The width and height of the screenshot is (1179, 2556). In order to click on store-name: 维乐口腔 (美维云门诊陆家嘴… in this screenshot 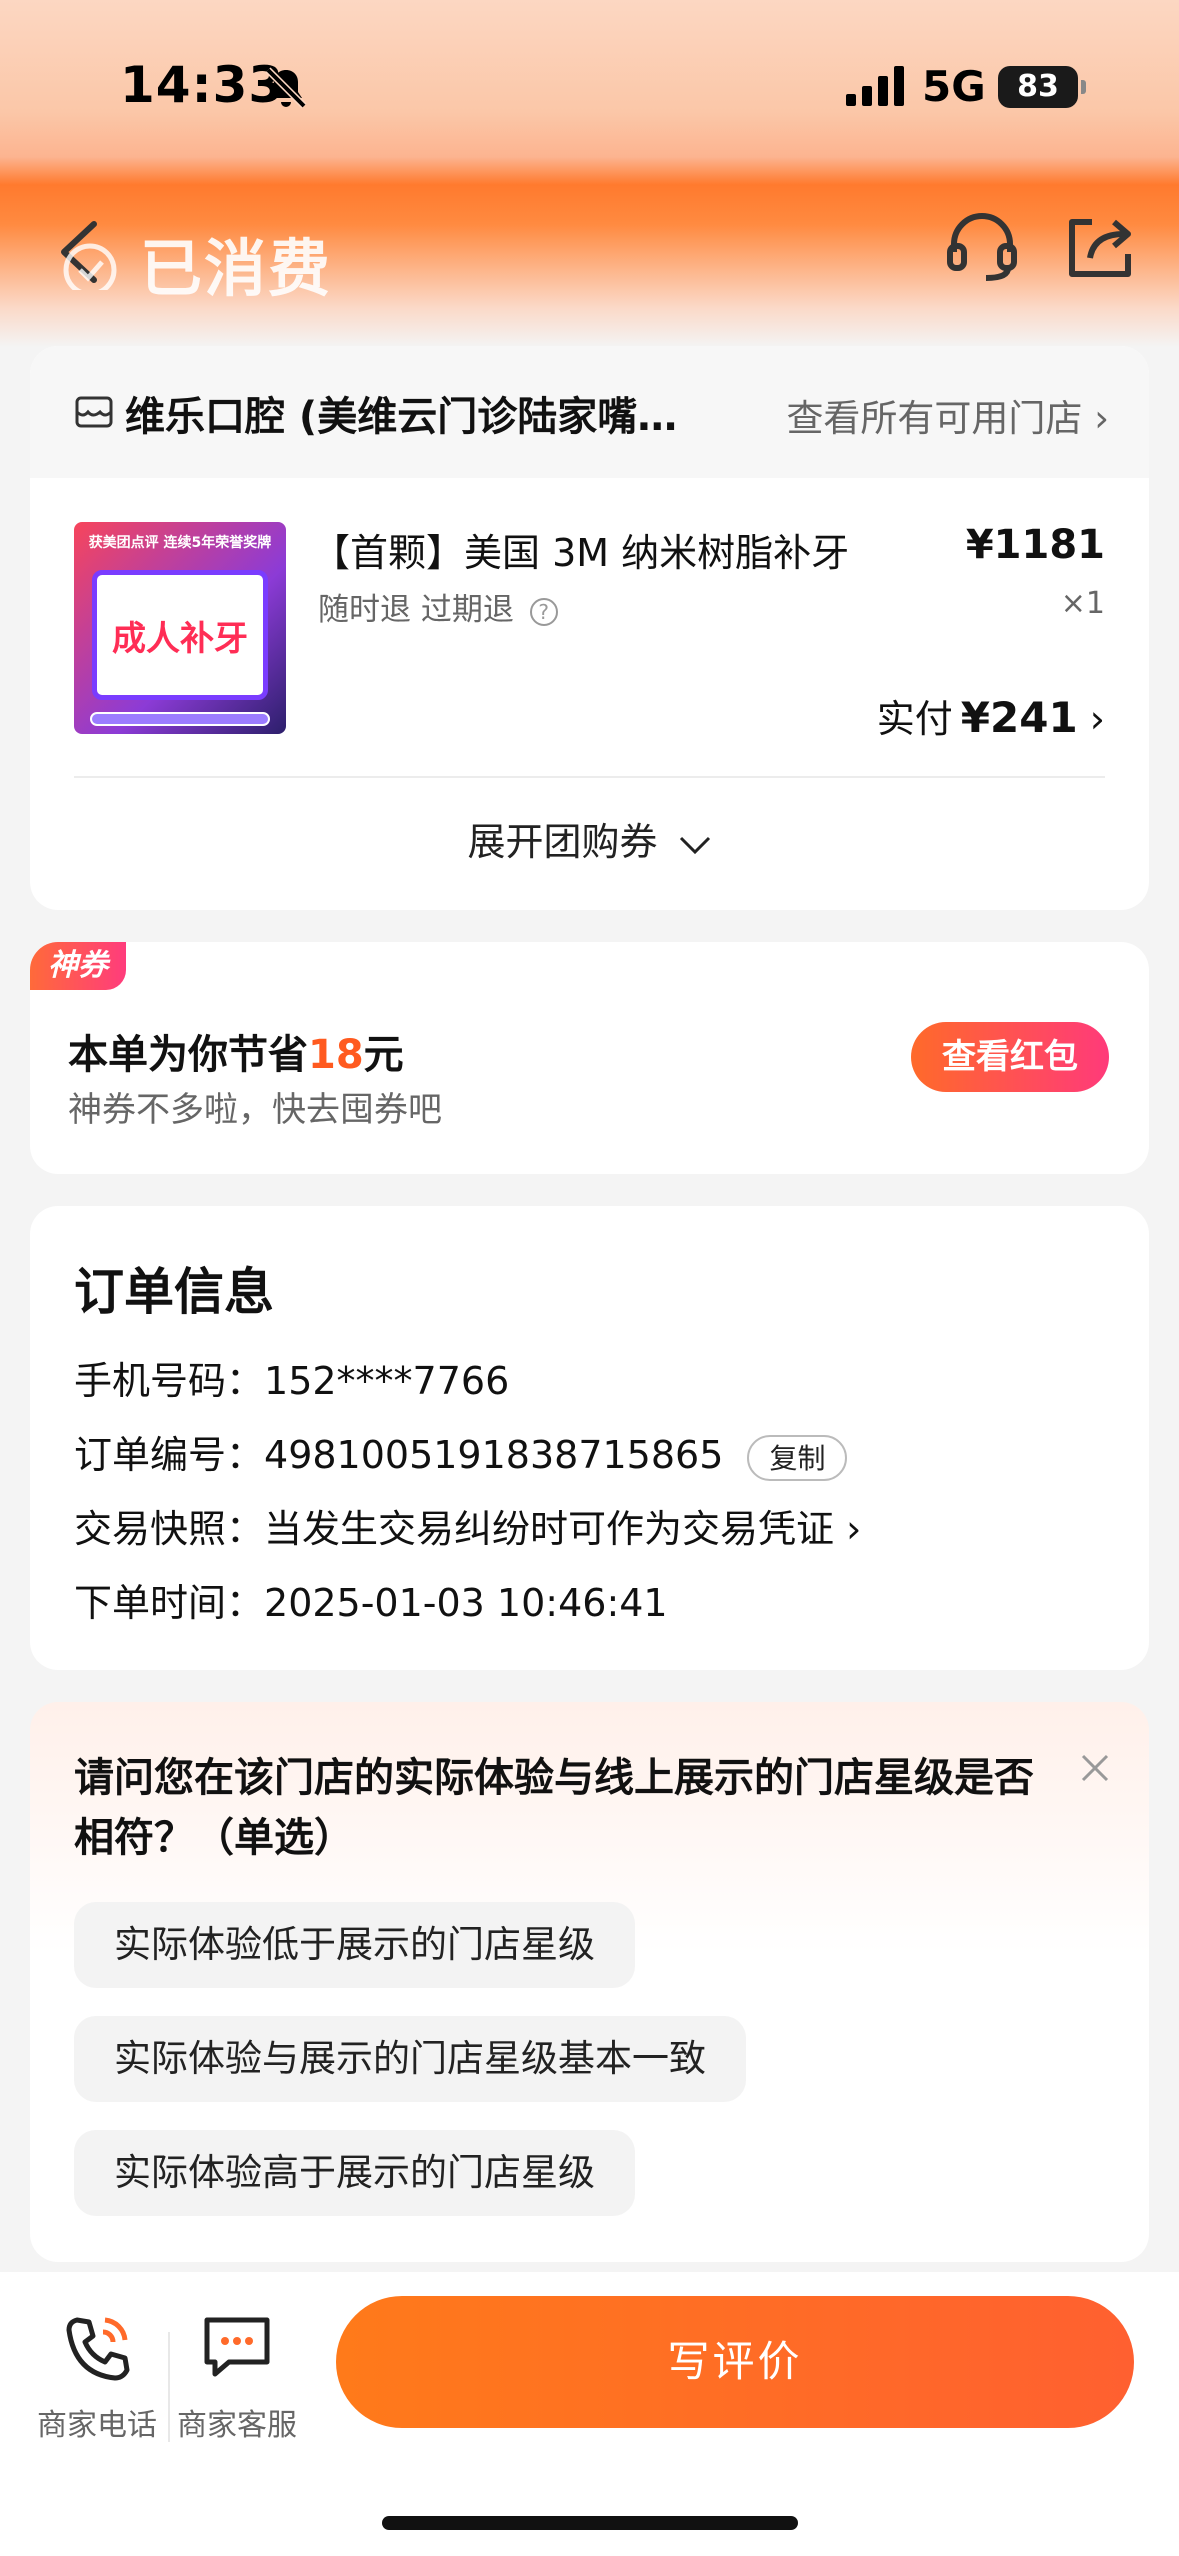, I will do `click(445, 413)`.